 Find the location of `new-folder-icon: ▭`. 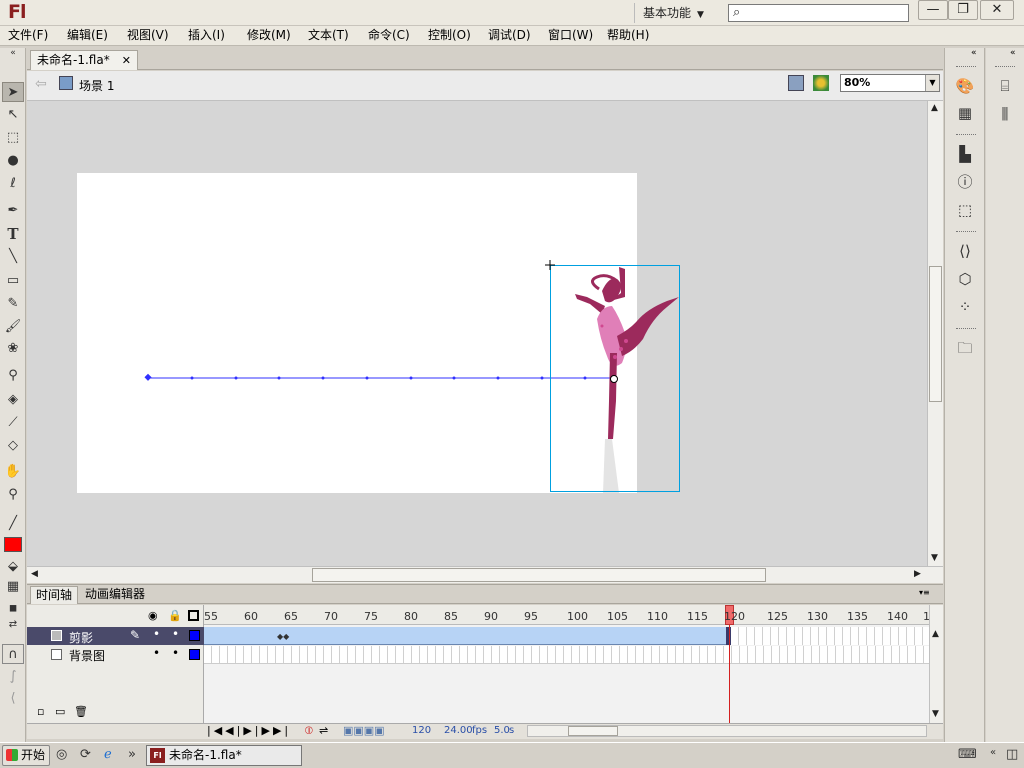

new-folder-icon: ▭ is located at coordinates (60, 711).